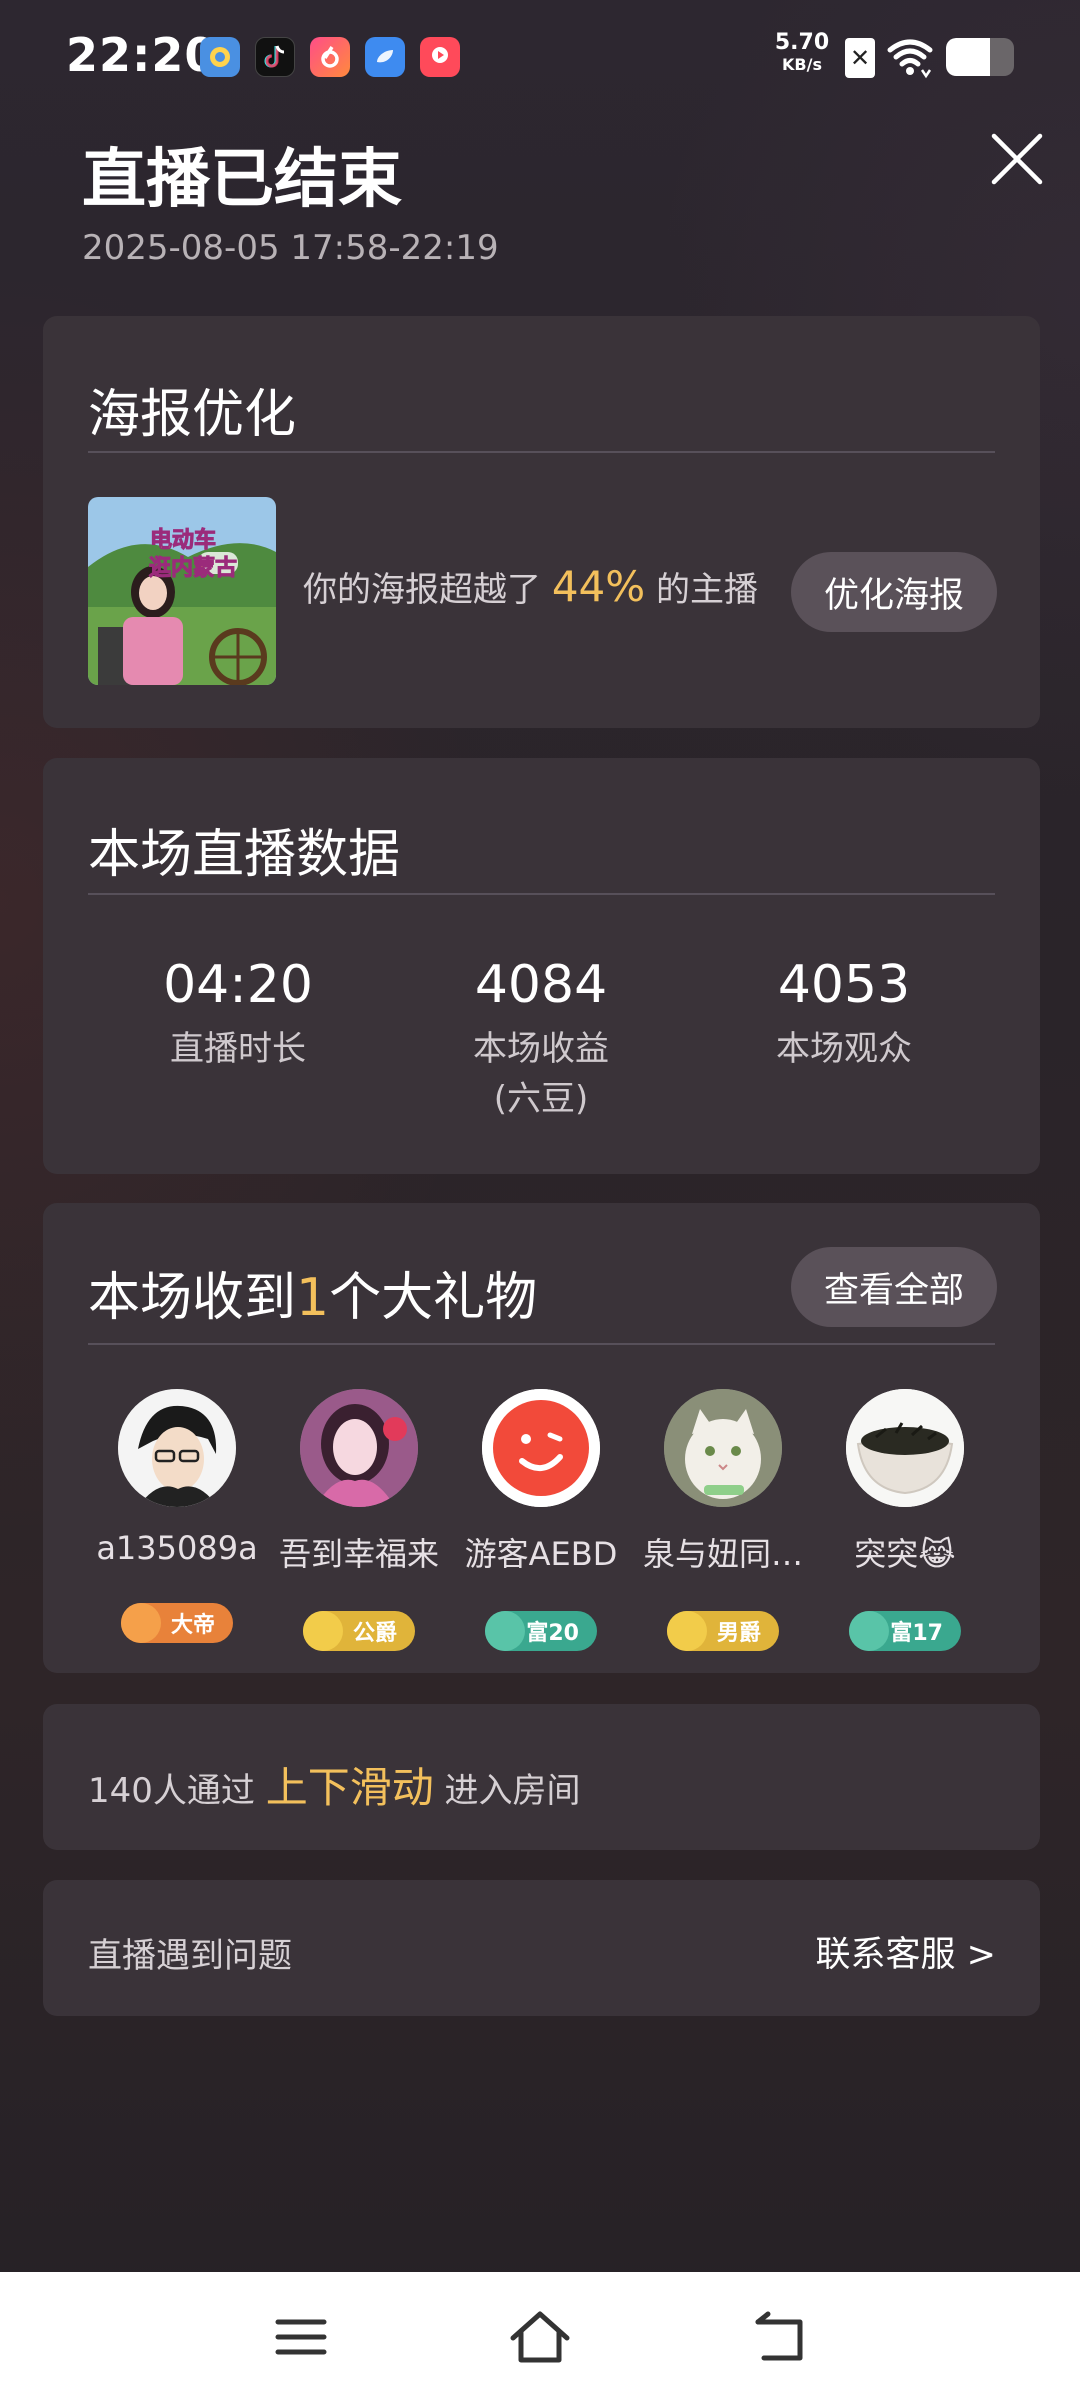 The width and height of the screenshot is (1080, 2400). I want to click on video-app-icon, so click(440, 57).